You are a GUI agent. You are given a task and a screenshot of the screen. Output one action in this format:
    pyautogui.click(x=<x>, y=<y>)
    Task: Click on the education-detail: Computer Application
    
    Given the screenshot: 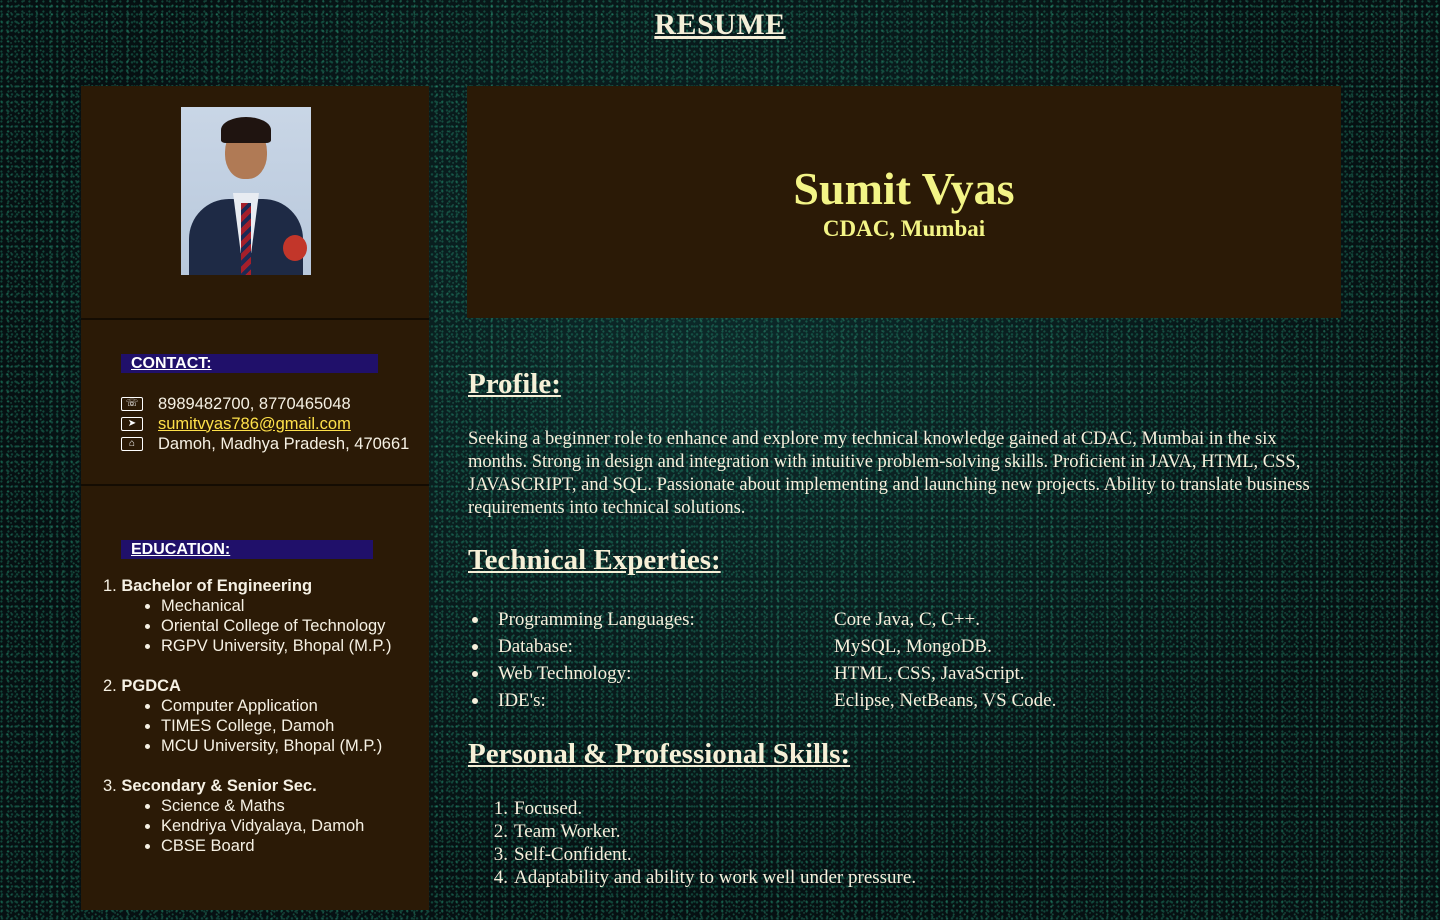 What is the action you would take?
    pyautogui.click(x=276, y=706)
    